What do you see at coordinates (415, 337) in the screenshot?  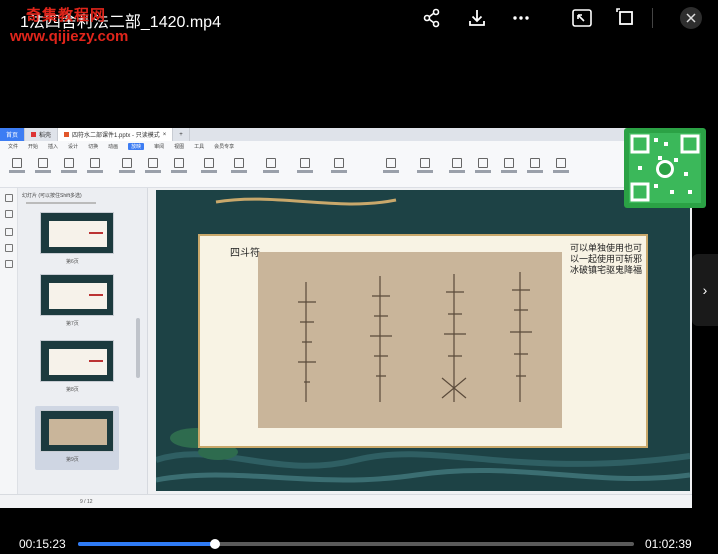 I see `talisman-drawing` at bounding box center [415, 337].